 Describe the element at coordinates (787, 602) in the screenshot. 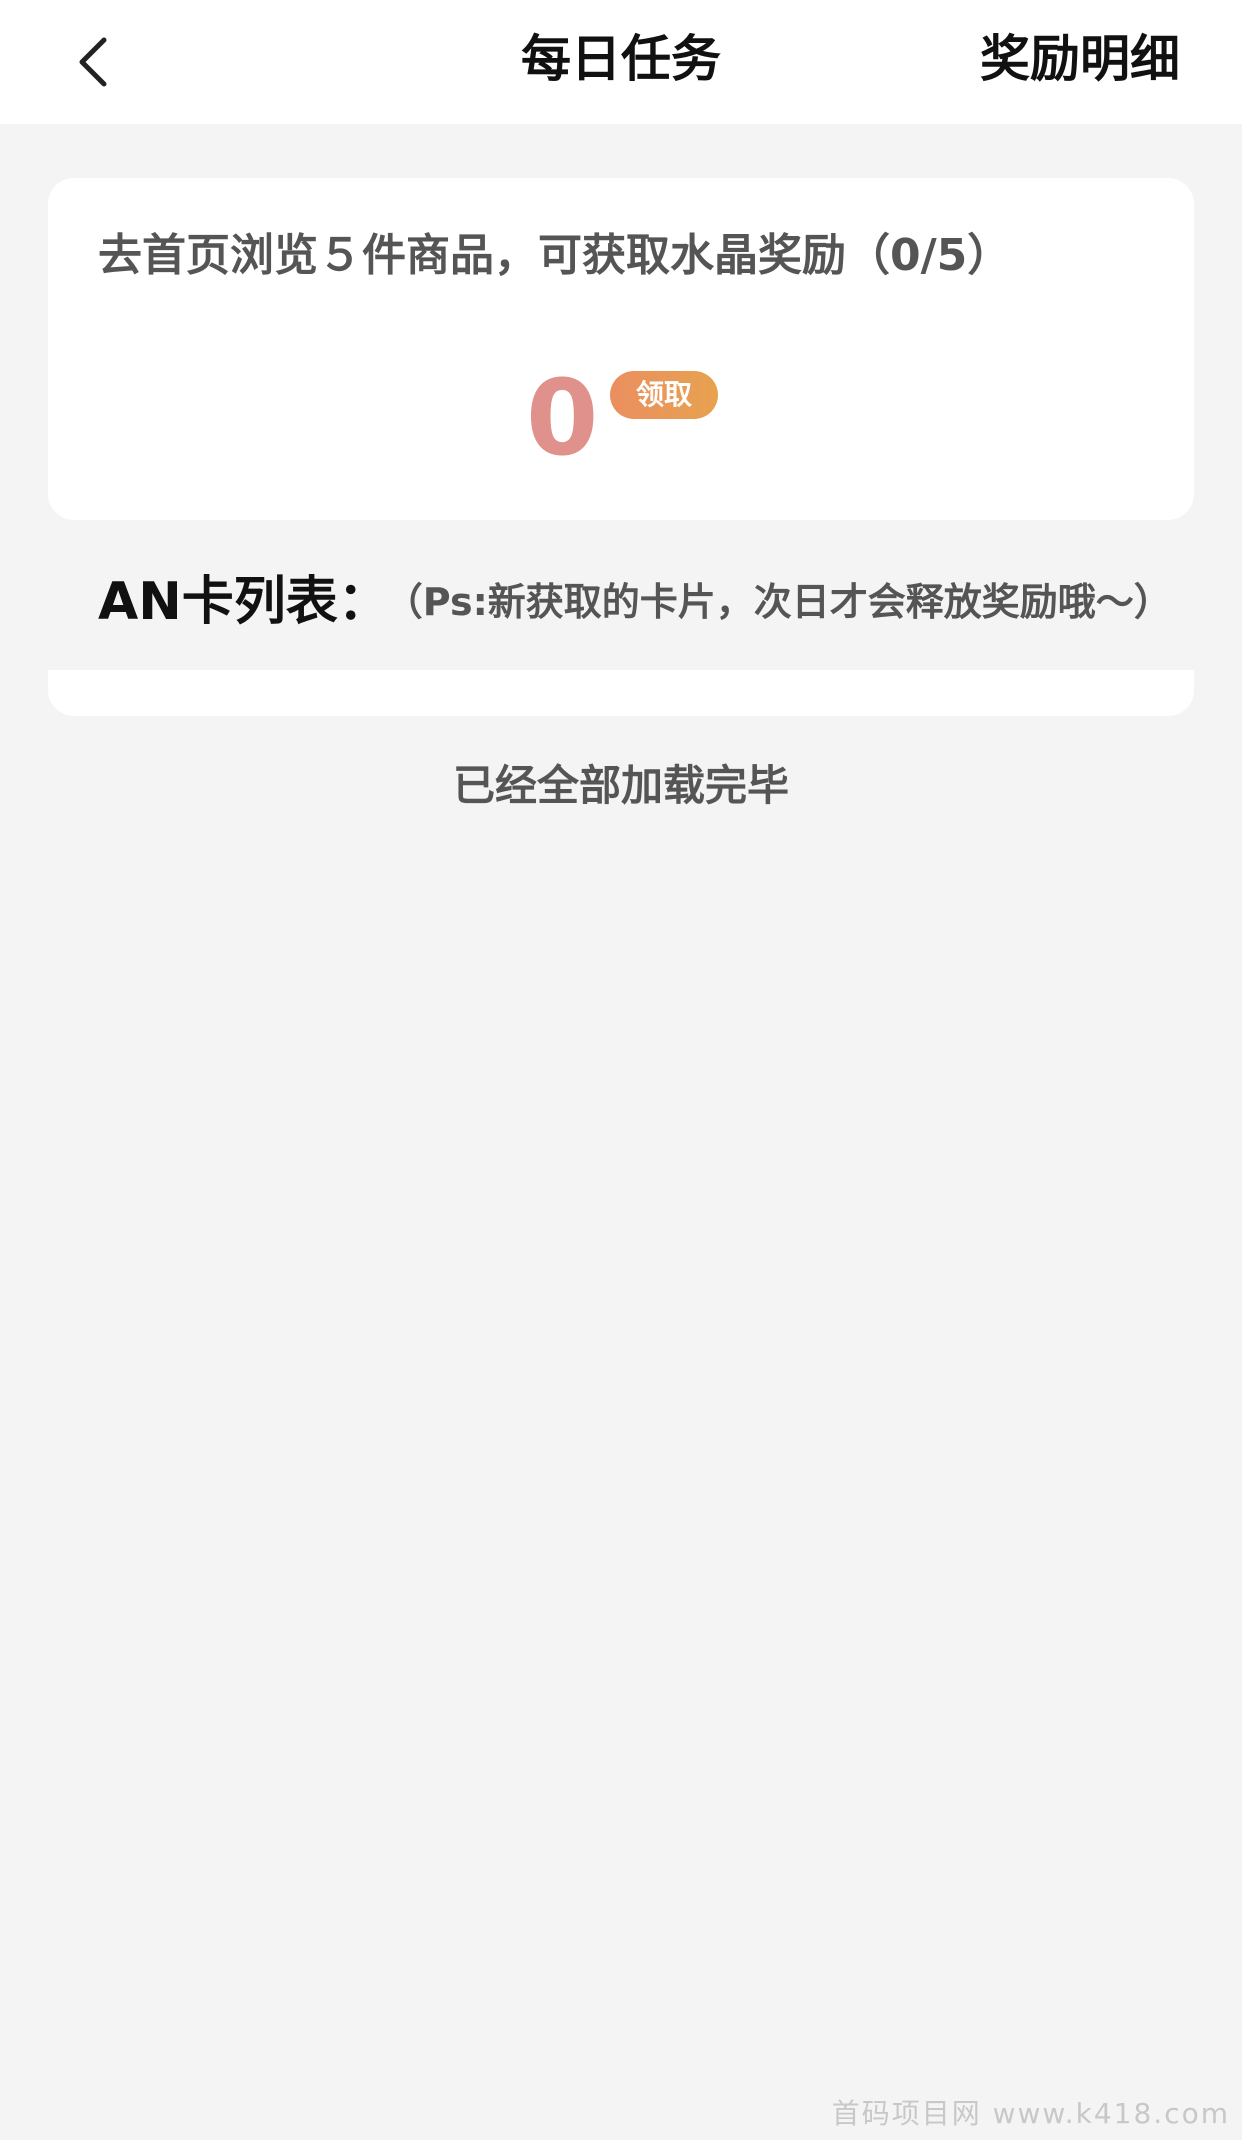

I see `card-list-note: （Ps:新获取的卡片，次日才会释放奖励哦～）` at that location.